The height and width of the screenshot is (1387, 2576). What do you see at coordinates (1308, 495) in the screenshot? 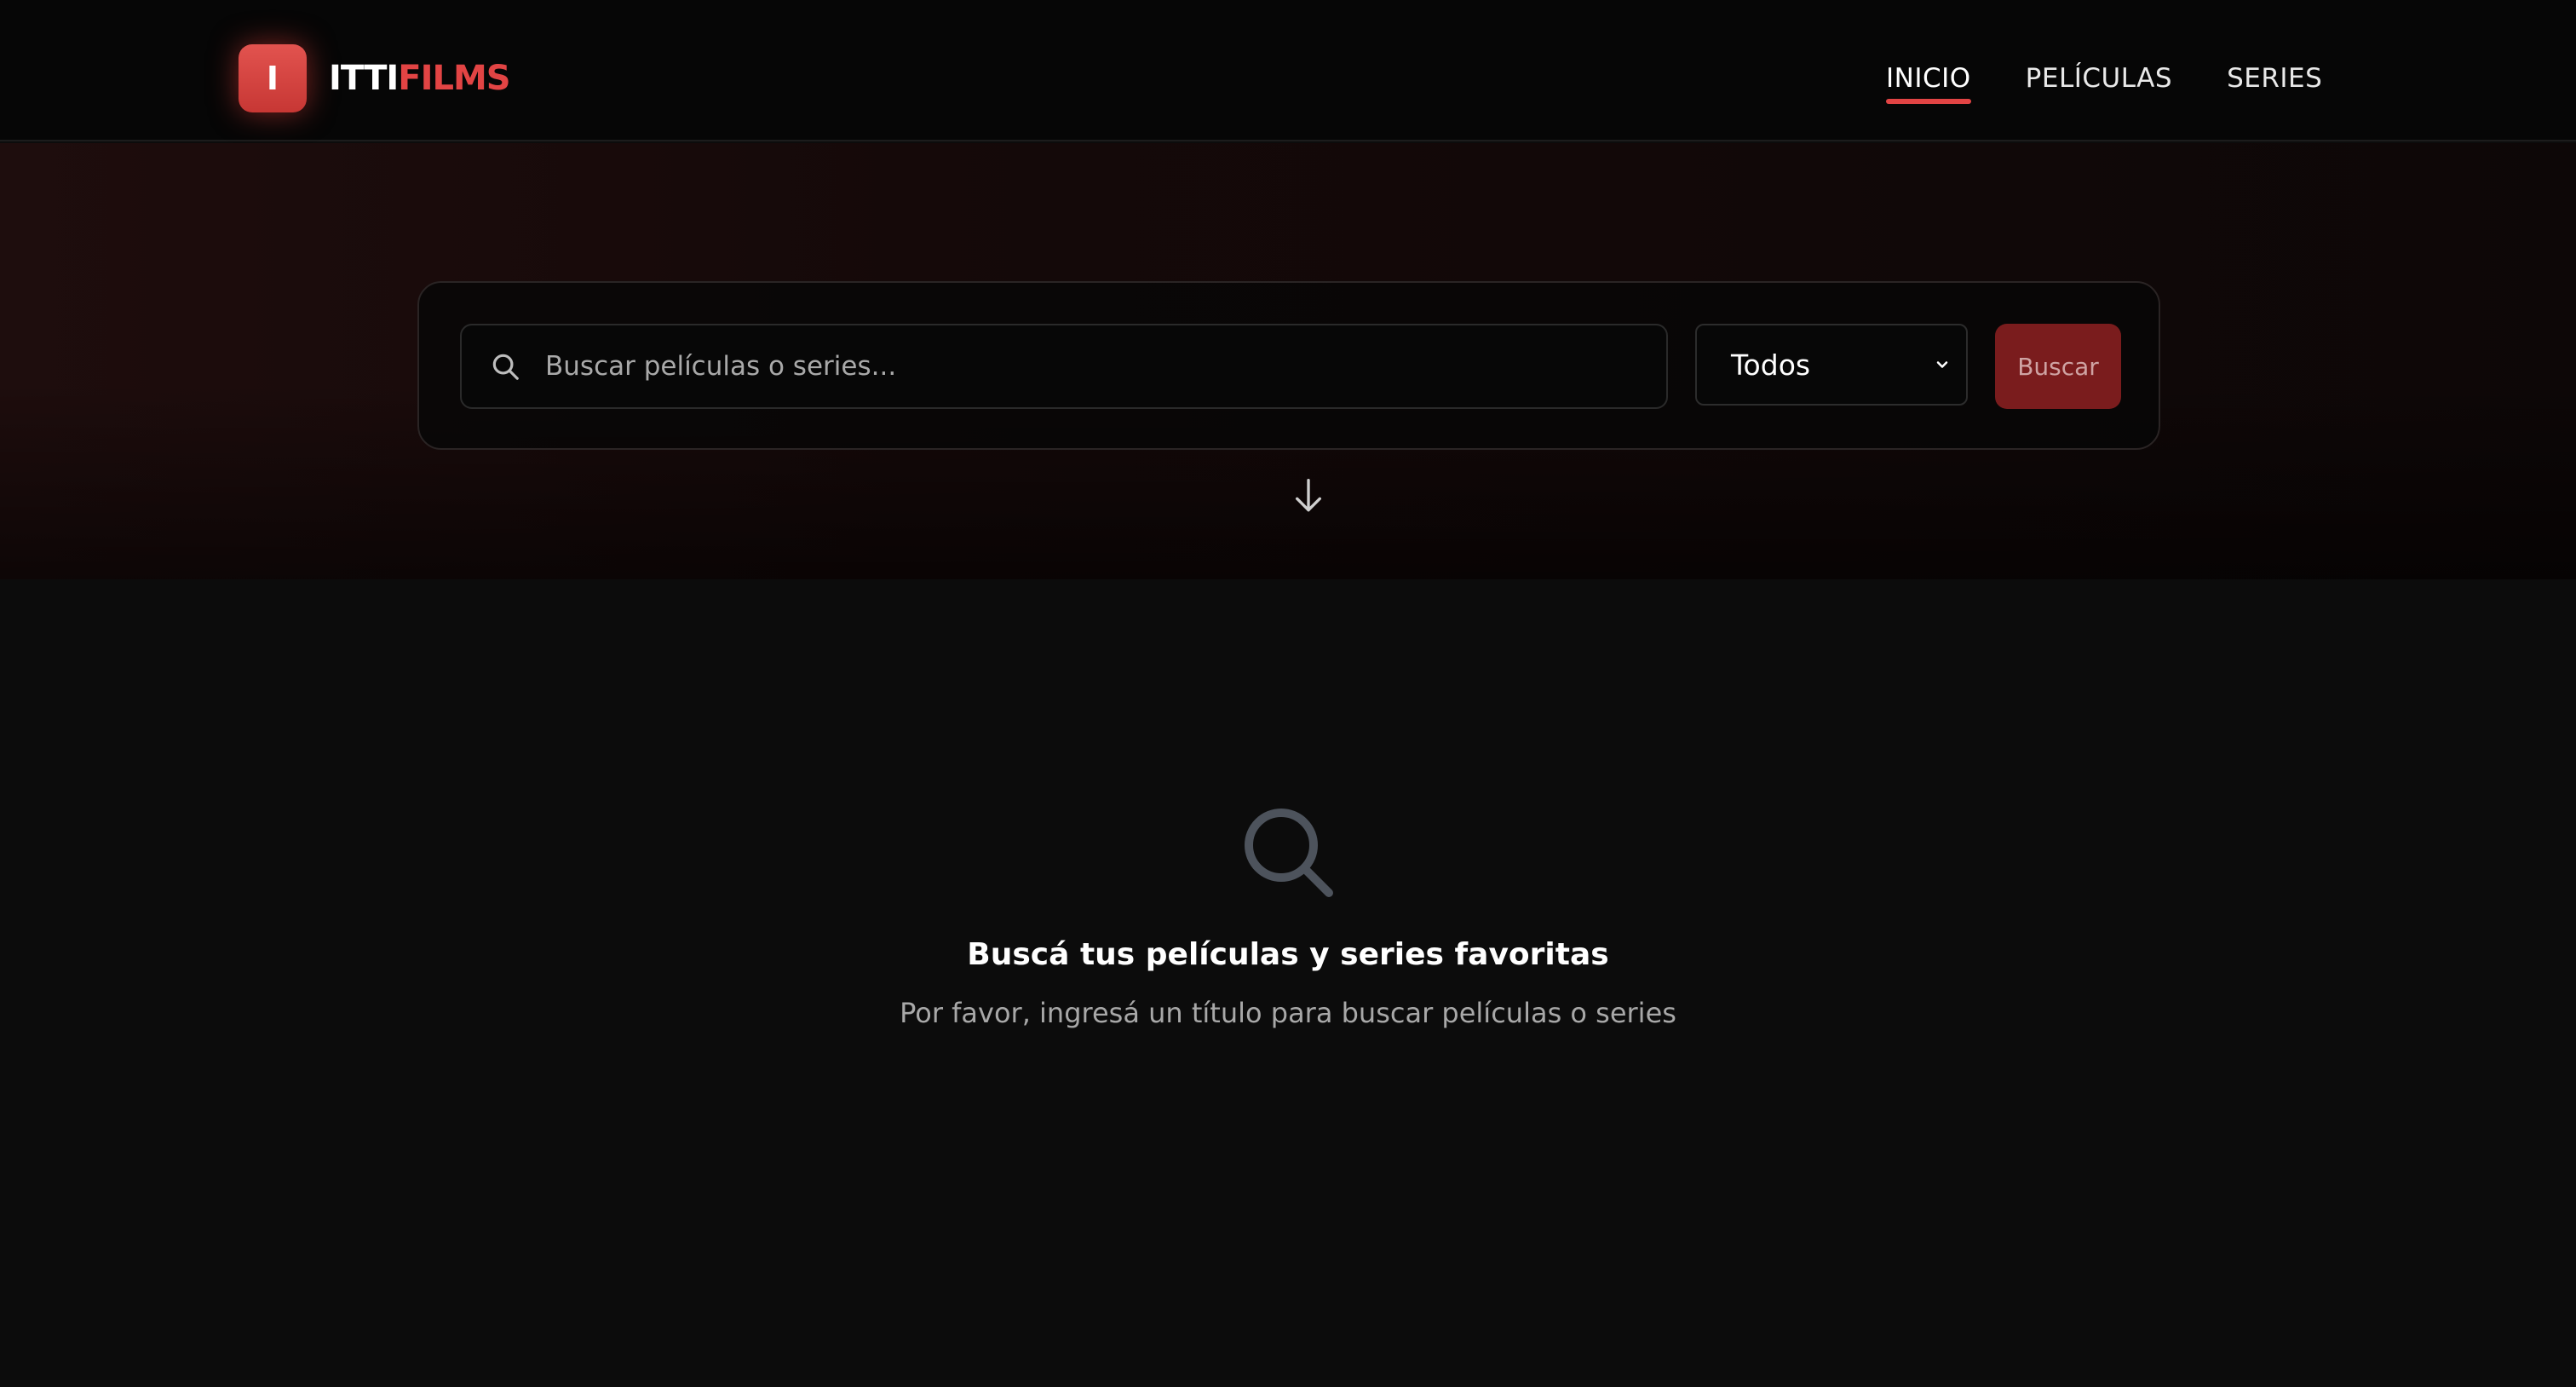
I see `arrow-down-icon` at bounding box center [1308, 495].